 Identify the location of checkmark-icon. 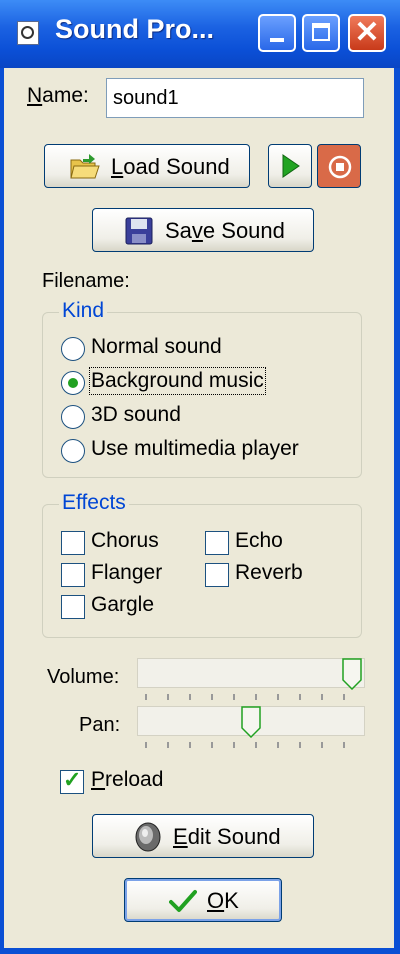
(183, 901).